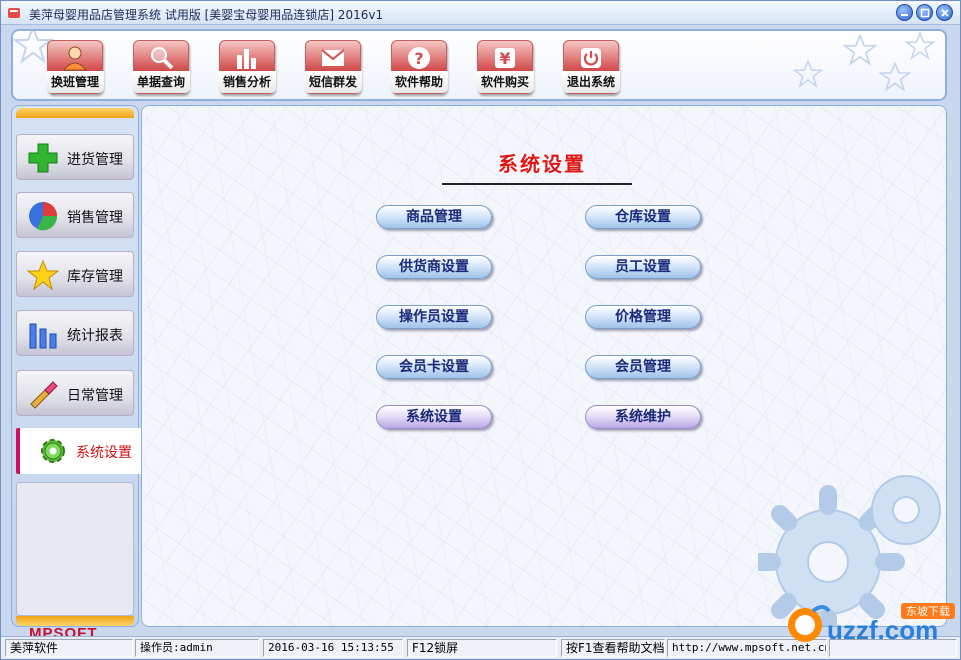 This screenshot has height=660, width=961. What do you see at coordinates (643, 367) in the screenshot?
I see `member-management-button: 会员管理` at bounding box center [643, 367].